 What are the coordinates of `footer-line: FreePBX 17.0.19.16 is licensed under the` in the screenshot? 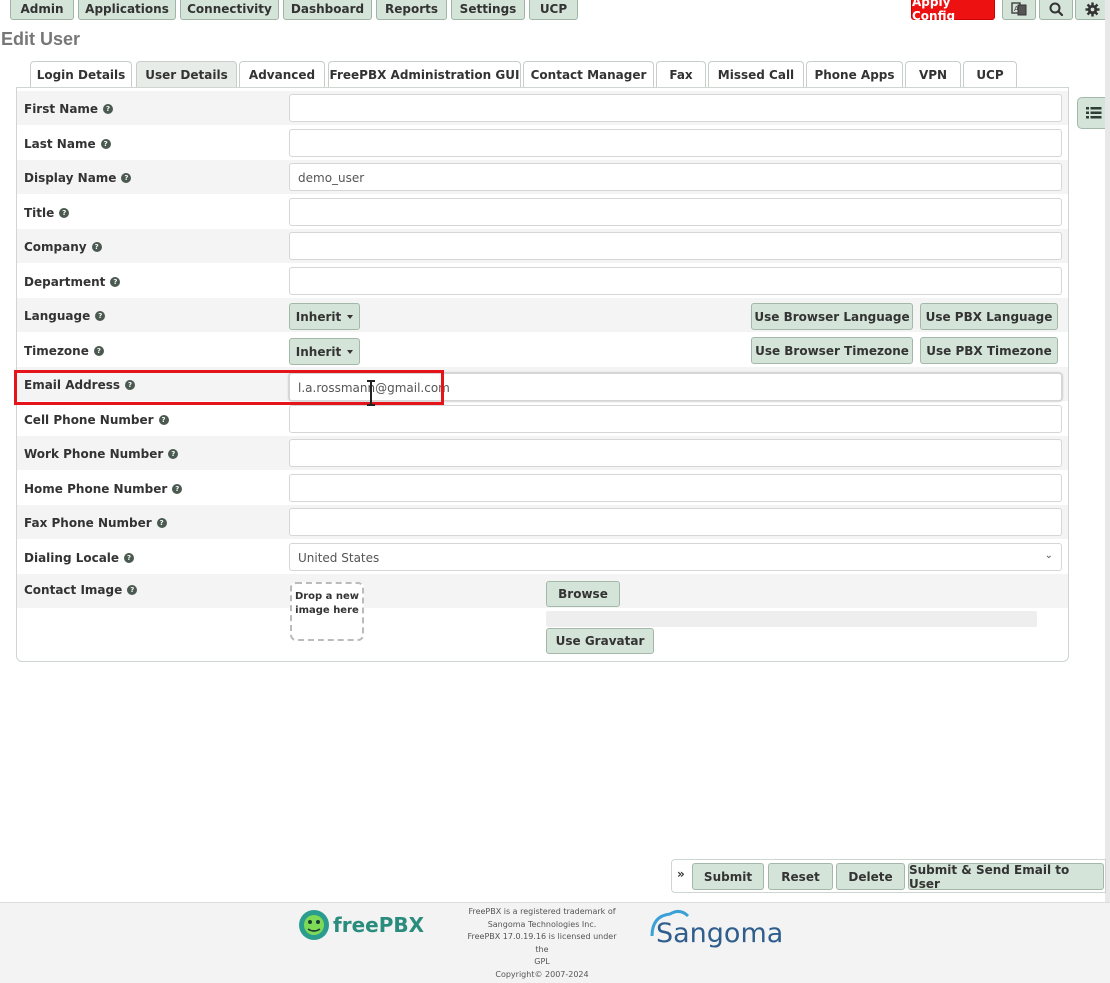 It's located at (542, 943).